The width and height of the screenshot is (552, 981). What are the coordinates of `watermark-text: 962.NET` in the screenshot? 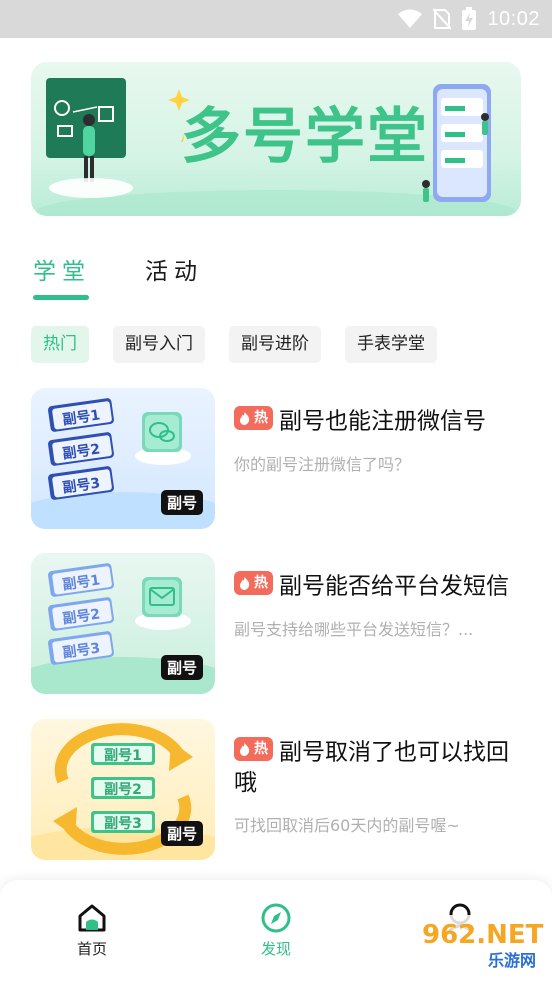 It's located at (483, 935).